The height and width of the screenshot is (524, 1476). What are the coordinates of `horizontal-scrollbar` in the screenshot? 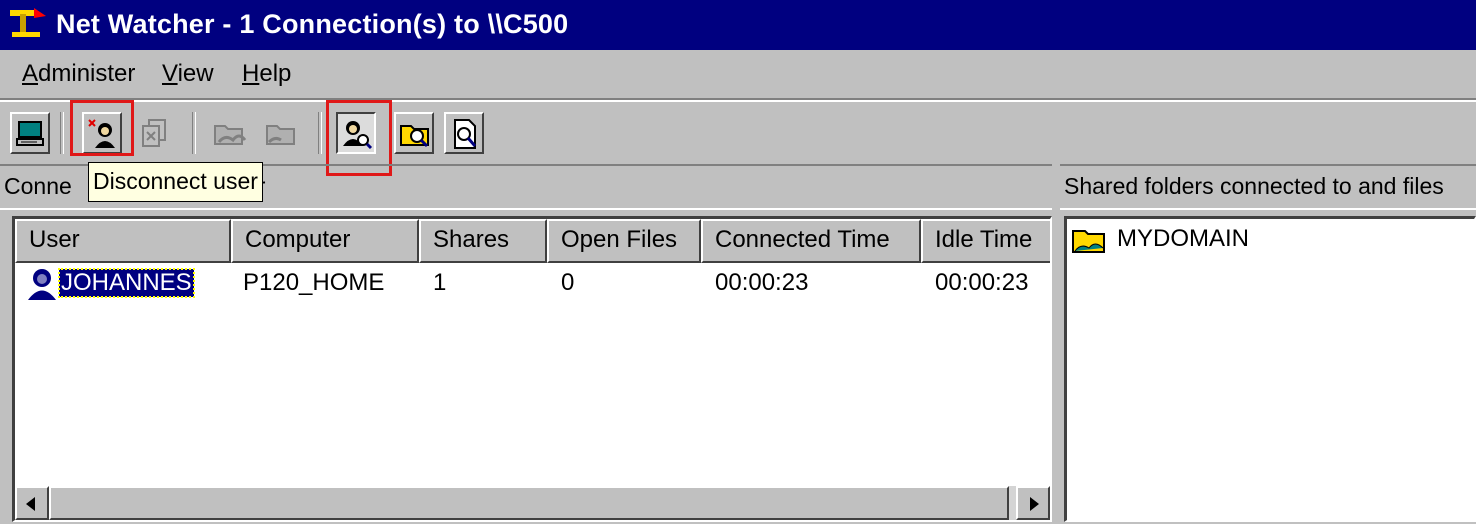 It's located at (532, 503).